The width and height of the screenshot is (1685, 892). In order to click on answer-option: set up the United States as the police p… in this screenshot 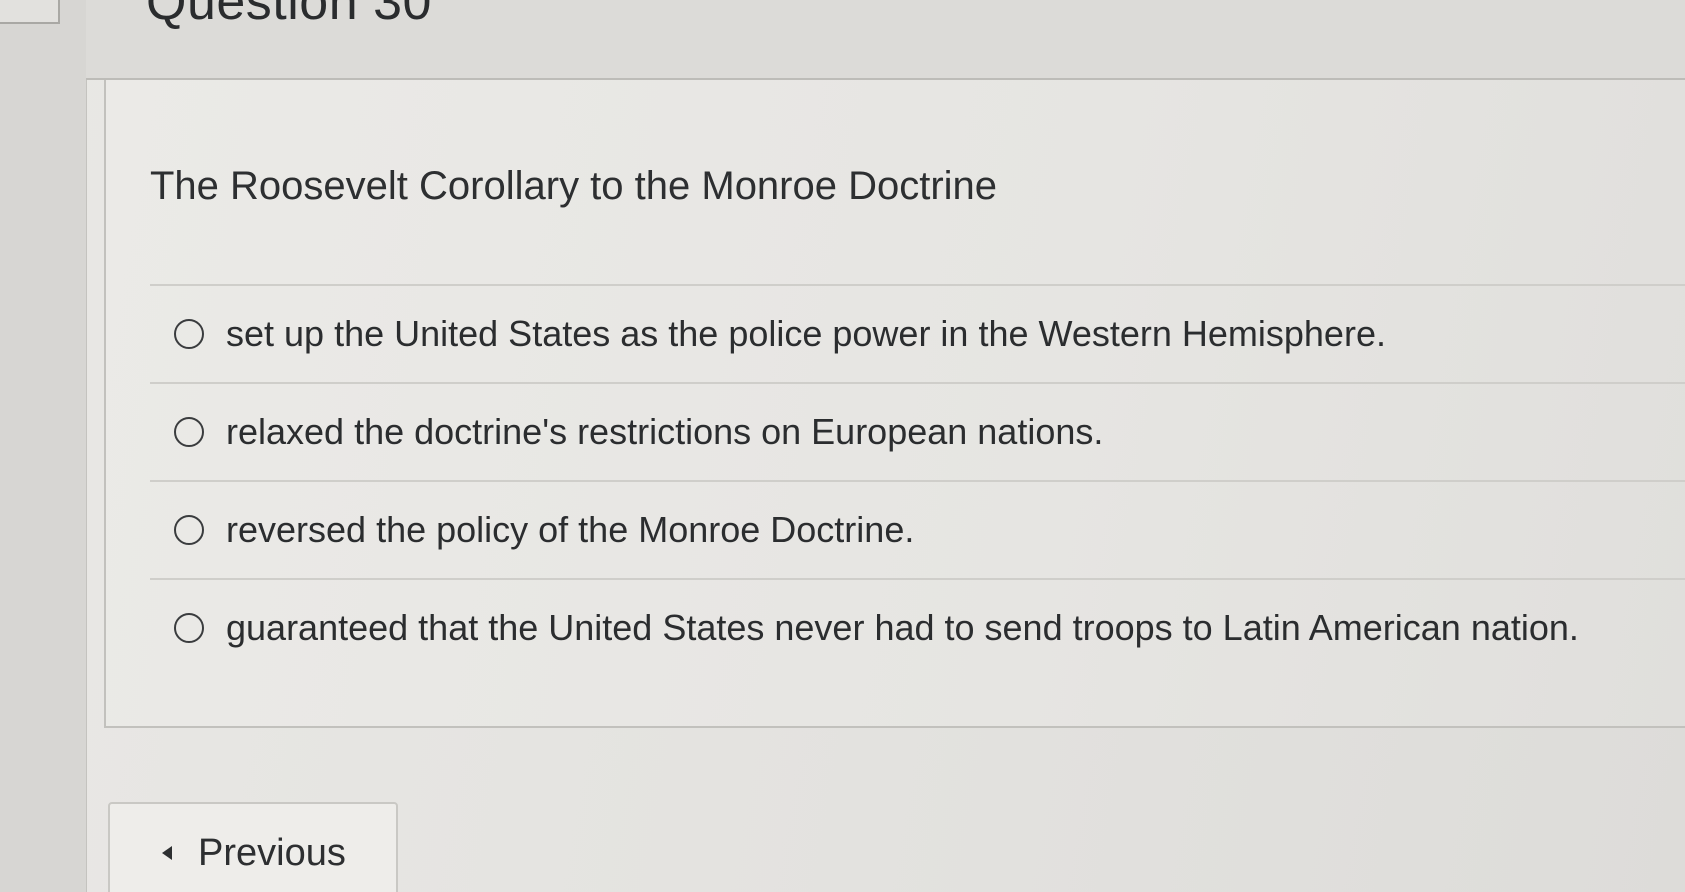, I will do `click(917, 335)`.